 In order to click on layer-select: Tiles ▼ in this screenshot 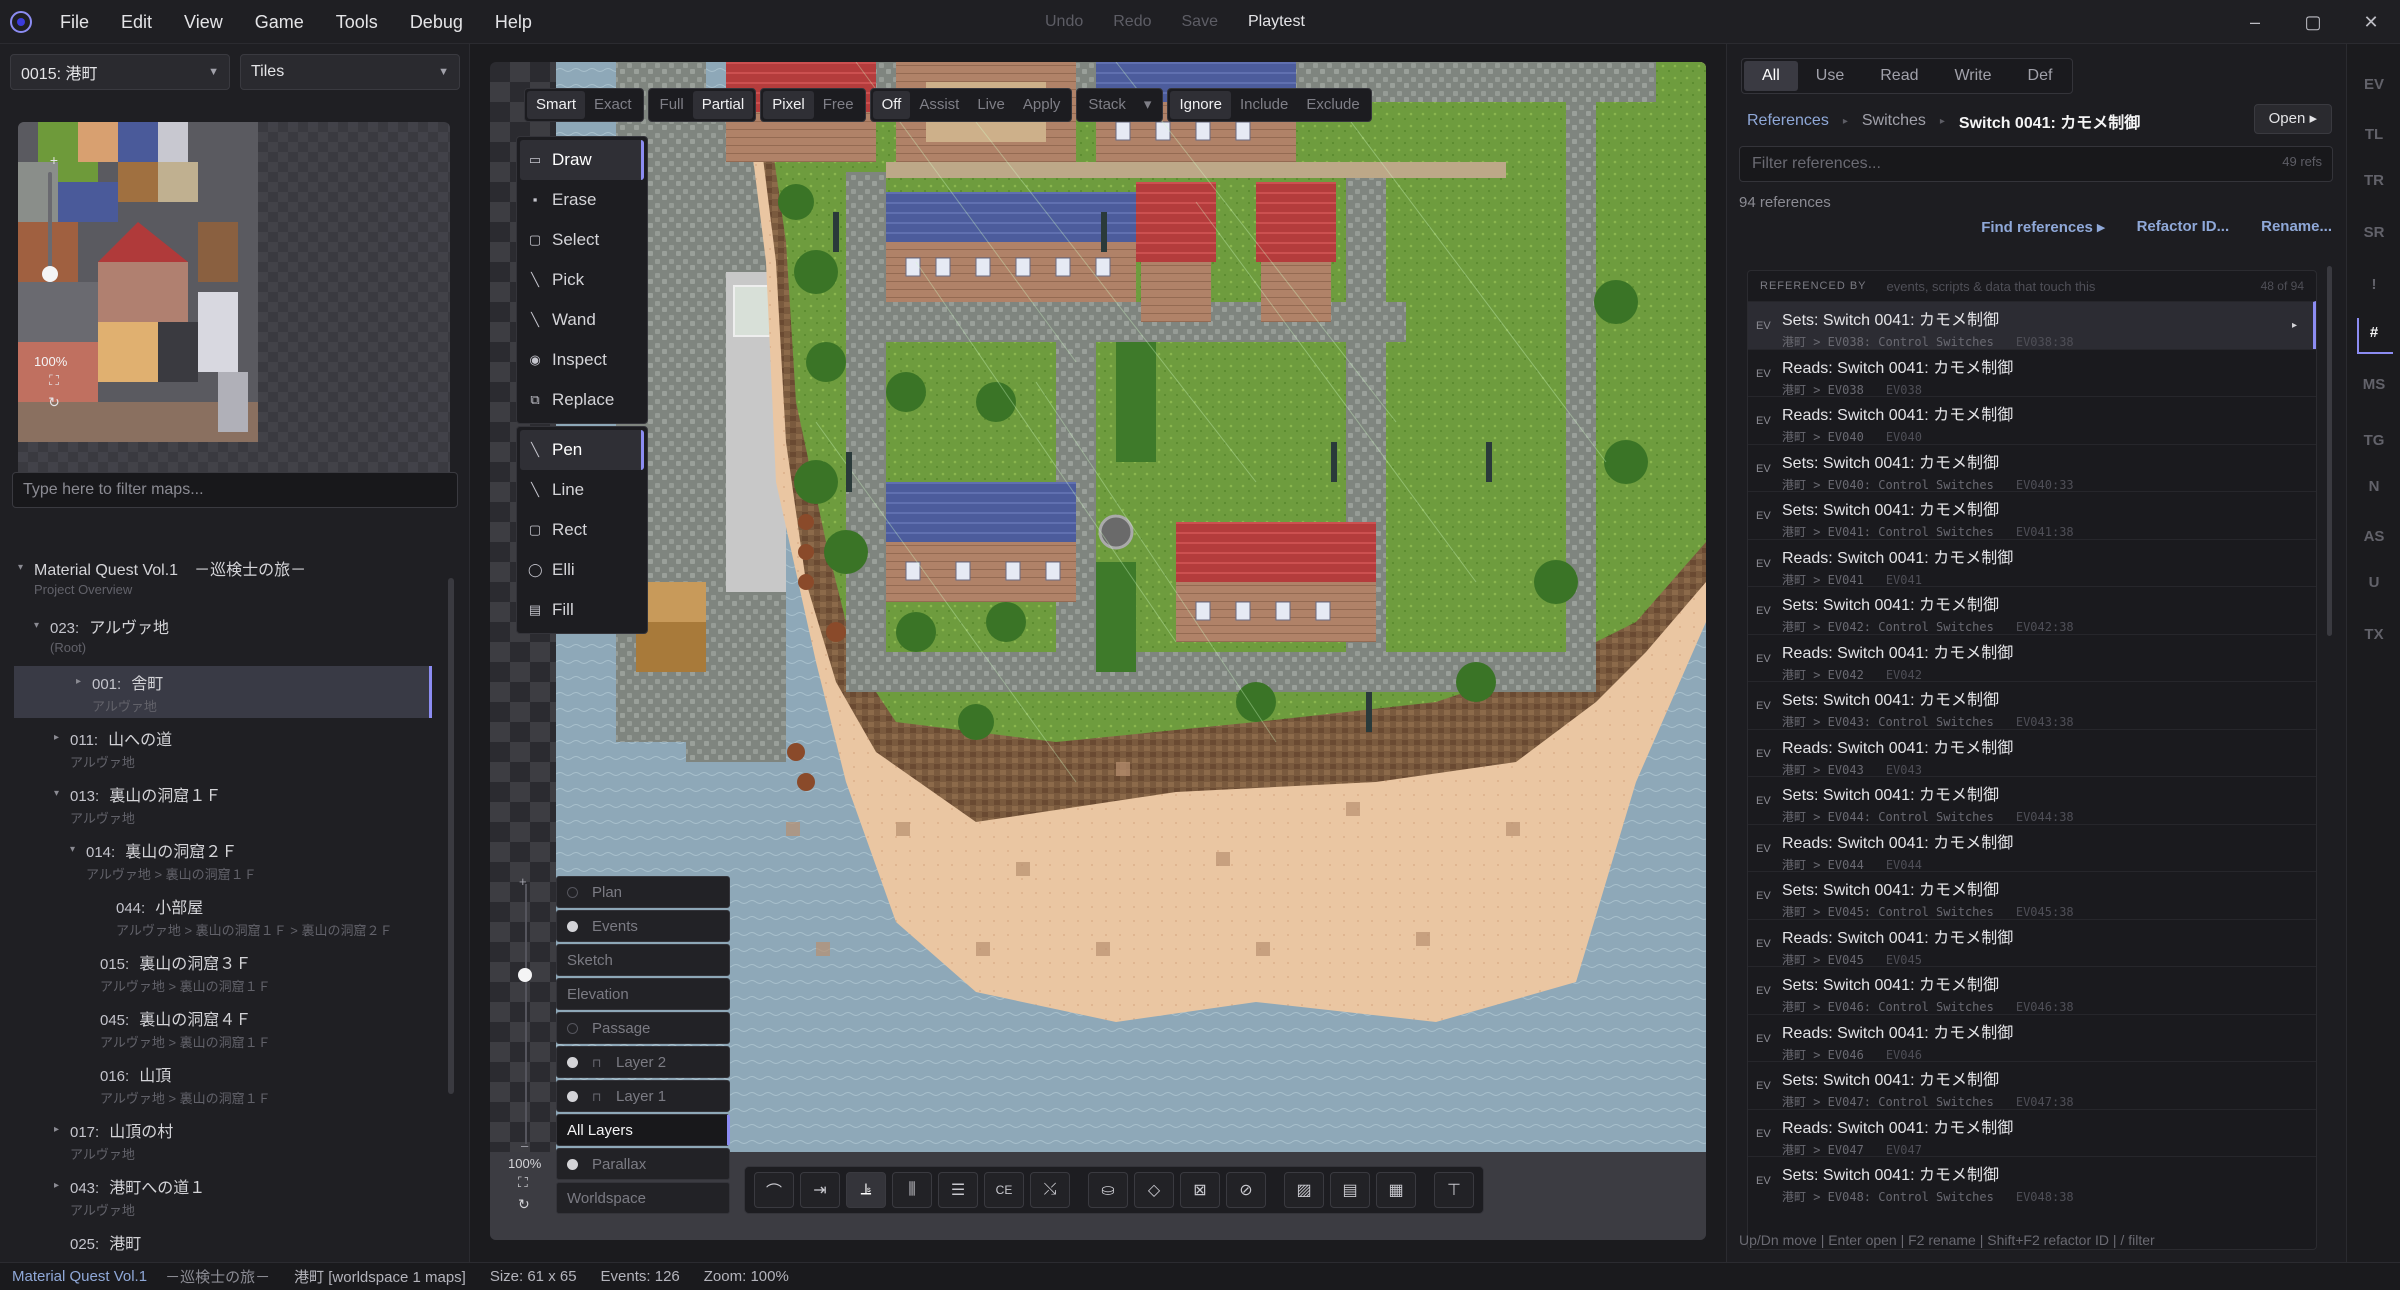, I will do `click(350, 72)`.